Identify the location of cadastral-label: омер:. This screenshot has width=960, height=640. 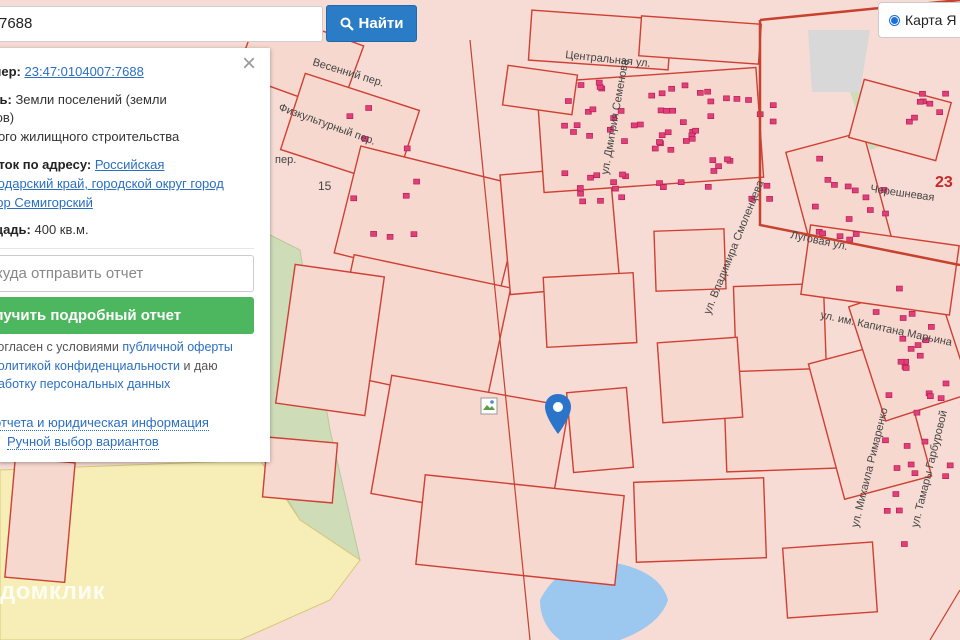
(10, 71).